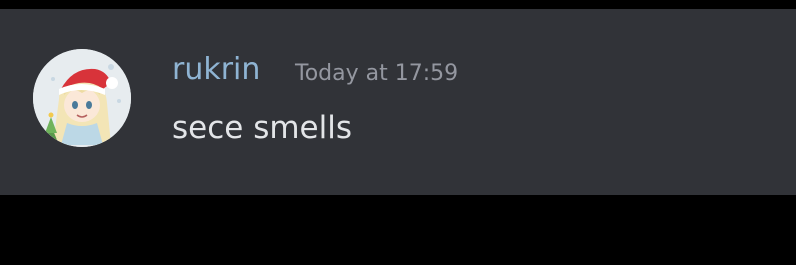 This screenshot has width=796, height=265. Describe the element at coordinates (262, 128) in the screenshot. I see `message-content: sece smells` at that location.